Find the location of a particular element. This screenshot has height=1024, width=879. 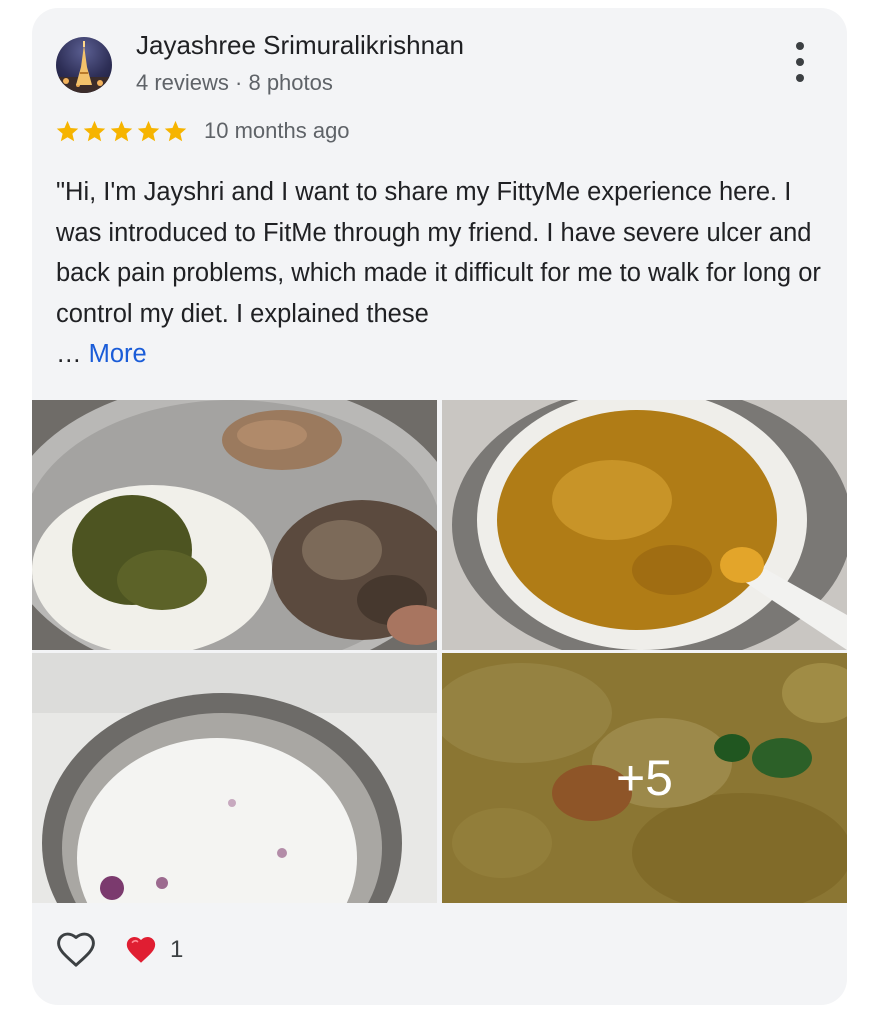

reactions-bar: 1 is located at coordinates (118, 950).